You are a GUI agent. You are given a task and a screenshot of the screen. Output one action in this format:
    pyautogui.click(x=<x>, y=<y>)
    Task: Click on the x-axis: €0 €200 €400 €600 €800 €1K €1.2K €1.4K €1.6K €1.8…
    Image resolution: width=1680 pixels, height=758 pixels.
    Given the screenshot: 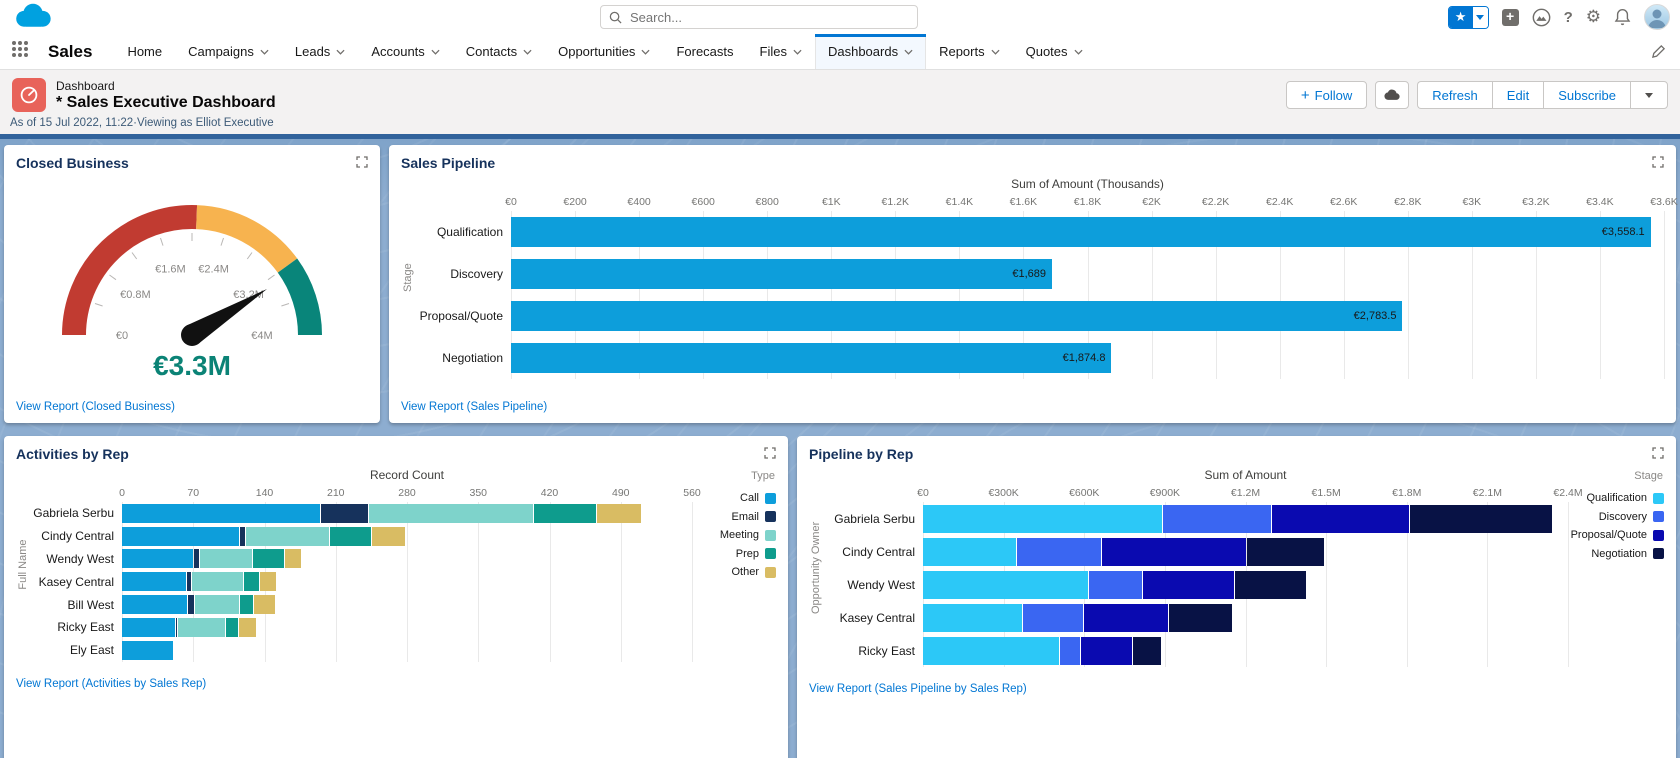 What is the action you would take?
    pyautogui.click(x=1091, y=202)
    